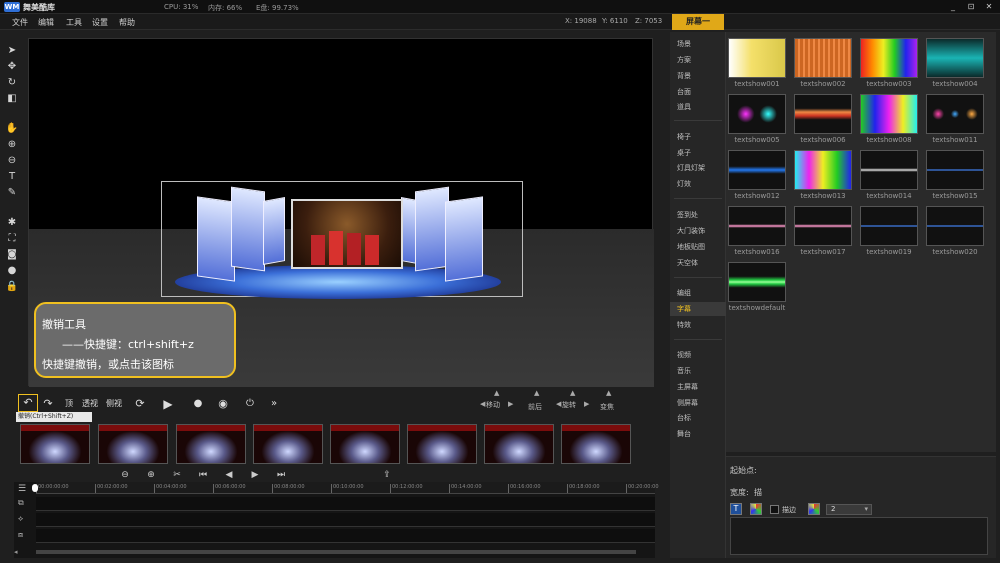 The image size is (1000, 563). What do you see at coordinates (859, 536) in the screenshot?
I see `caption-text-area` at bounding box center [859, 536].